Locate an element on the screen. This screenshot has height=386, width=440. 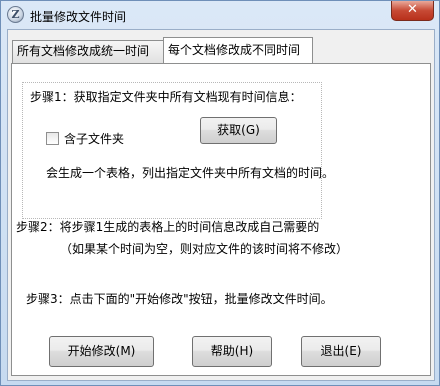
include-subfolders-checkbox is located at coordinates (52, 138).